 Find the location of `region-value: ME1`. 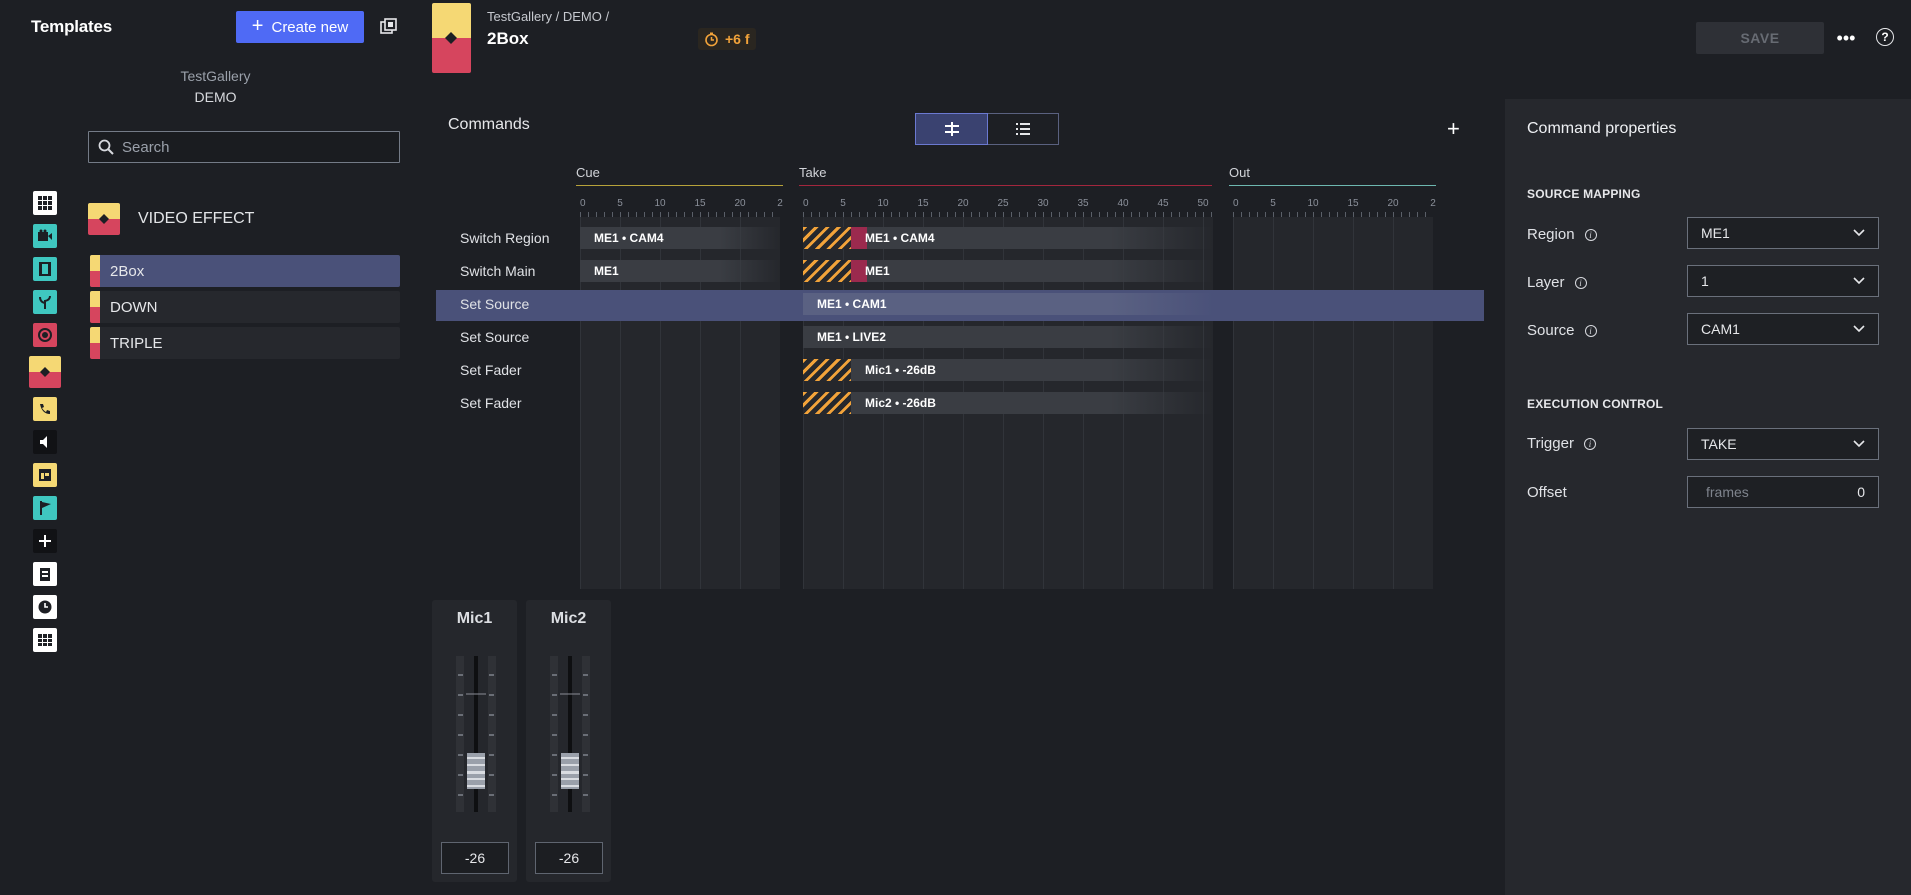

region-value: ME1 is located at coordinates (1715, 233).